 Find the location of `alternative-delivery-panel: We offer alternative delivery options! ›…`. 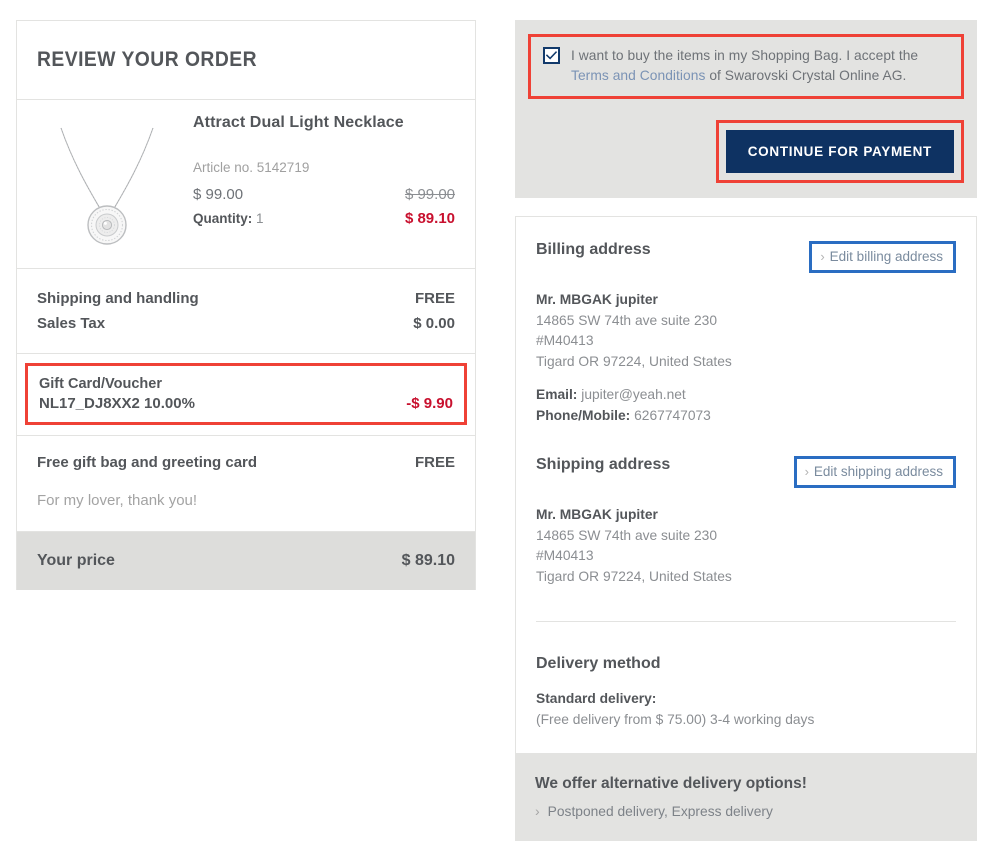

alternative-delivery-panel: We offer alternative delivery options! ›… is located at coordinates (746, 796).